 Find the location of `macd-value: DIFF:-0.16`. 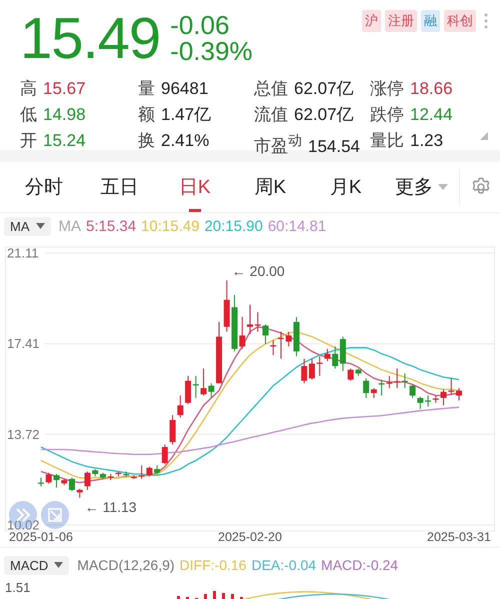

macd-value: DIFF:-0.16 is located at coordinates (213, 565).